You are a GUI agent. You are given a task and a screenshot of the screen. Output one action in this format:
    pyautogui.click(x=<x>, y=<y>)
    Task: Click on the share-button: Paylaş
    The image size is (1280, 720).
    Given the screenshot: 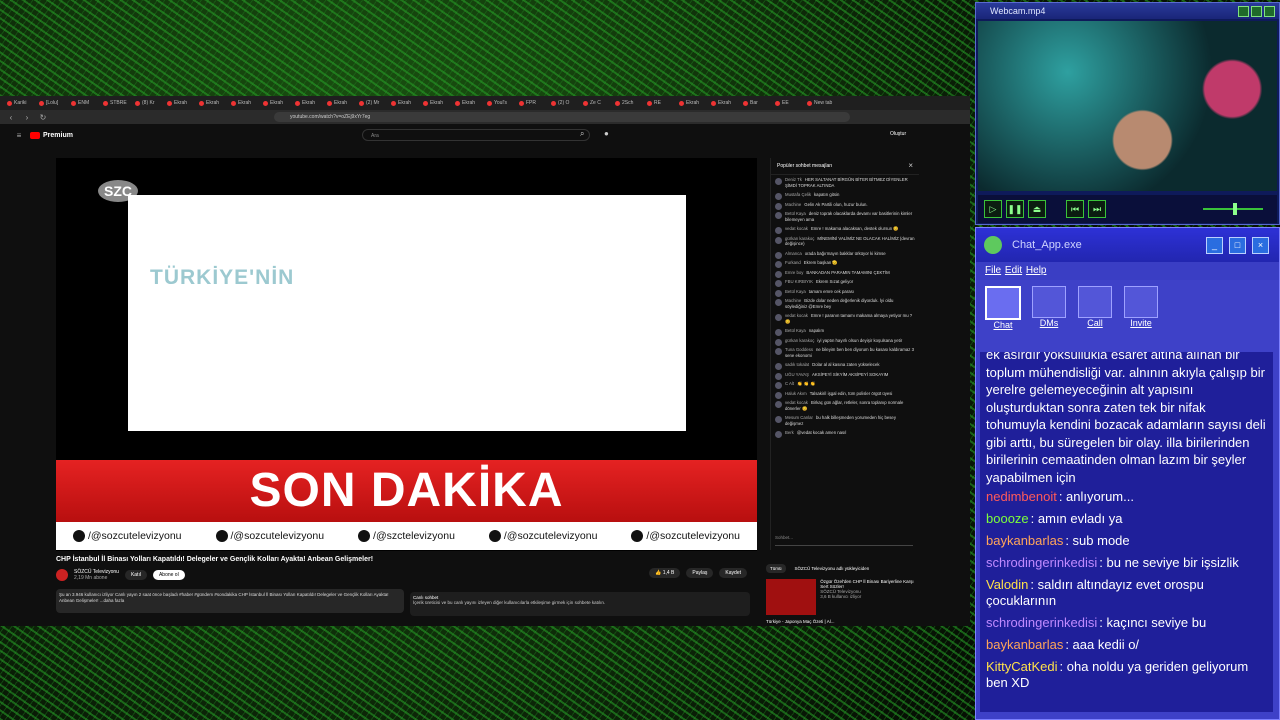 What is the action you would take?
    pyautogui.click(x=700, y=573)
    